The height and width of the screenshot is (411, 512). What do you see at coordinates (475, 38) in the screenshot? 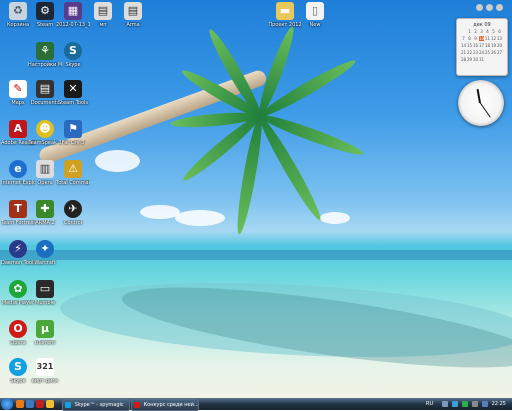
I see `calendar-day: 9` at bounding box center [475, 38].